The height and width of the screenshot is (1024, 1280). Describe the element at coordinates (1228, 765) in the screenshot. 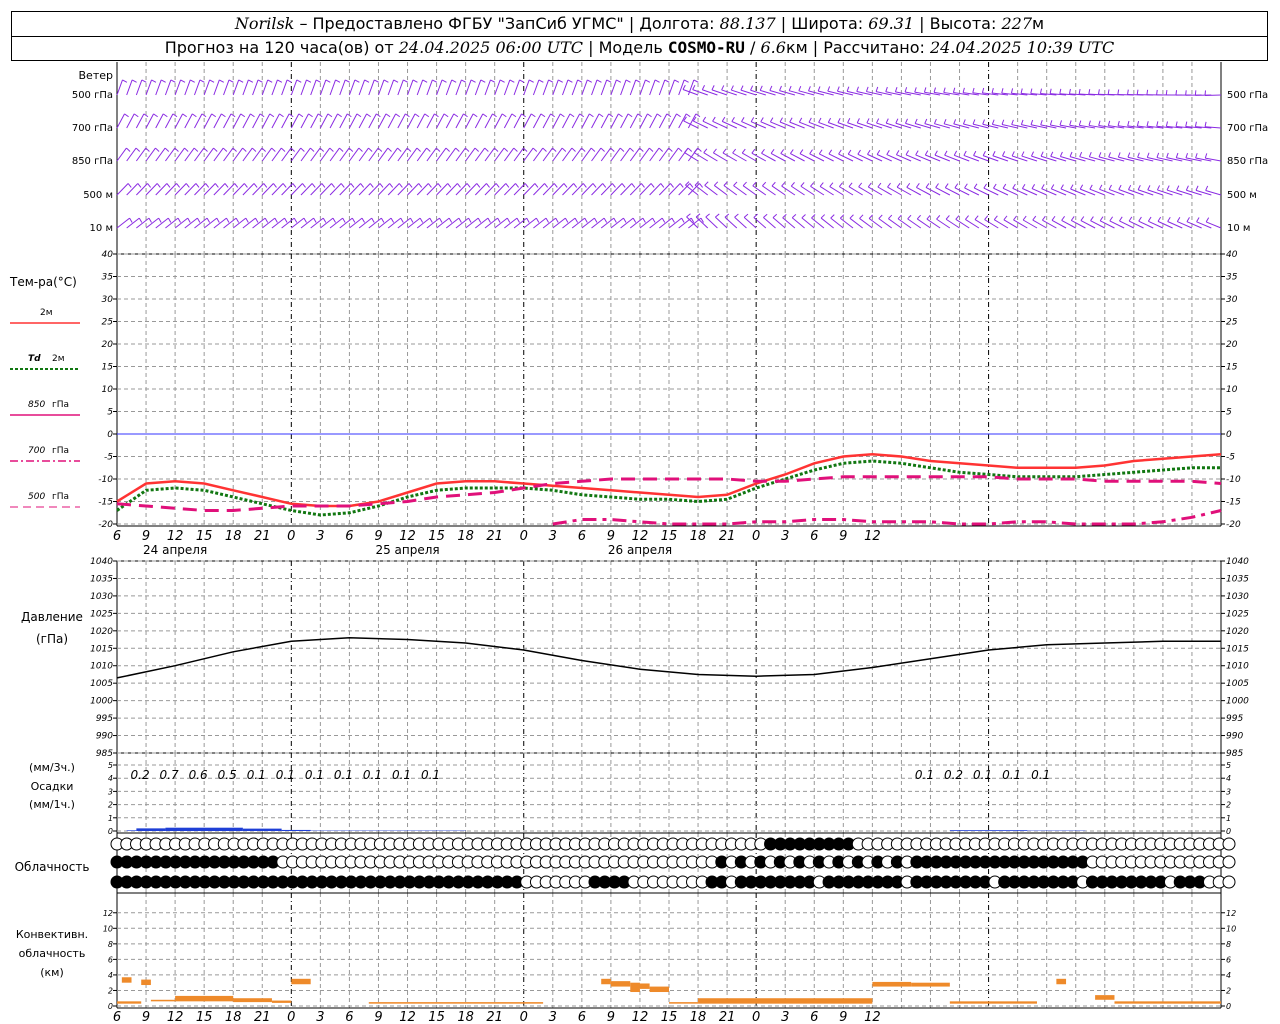

I see `precip-tick-label-right: 5` at that location.